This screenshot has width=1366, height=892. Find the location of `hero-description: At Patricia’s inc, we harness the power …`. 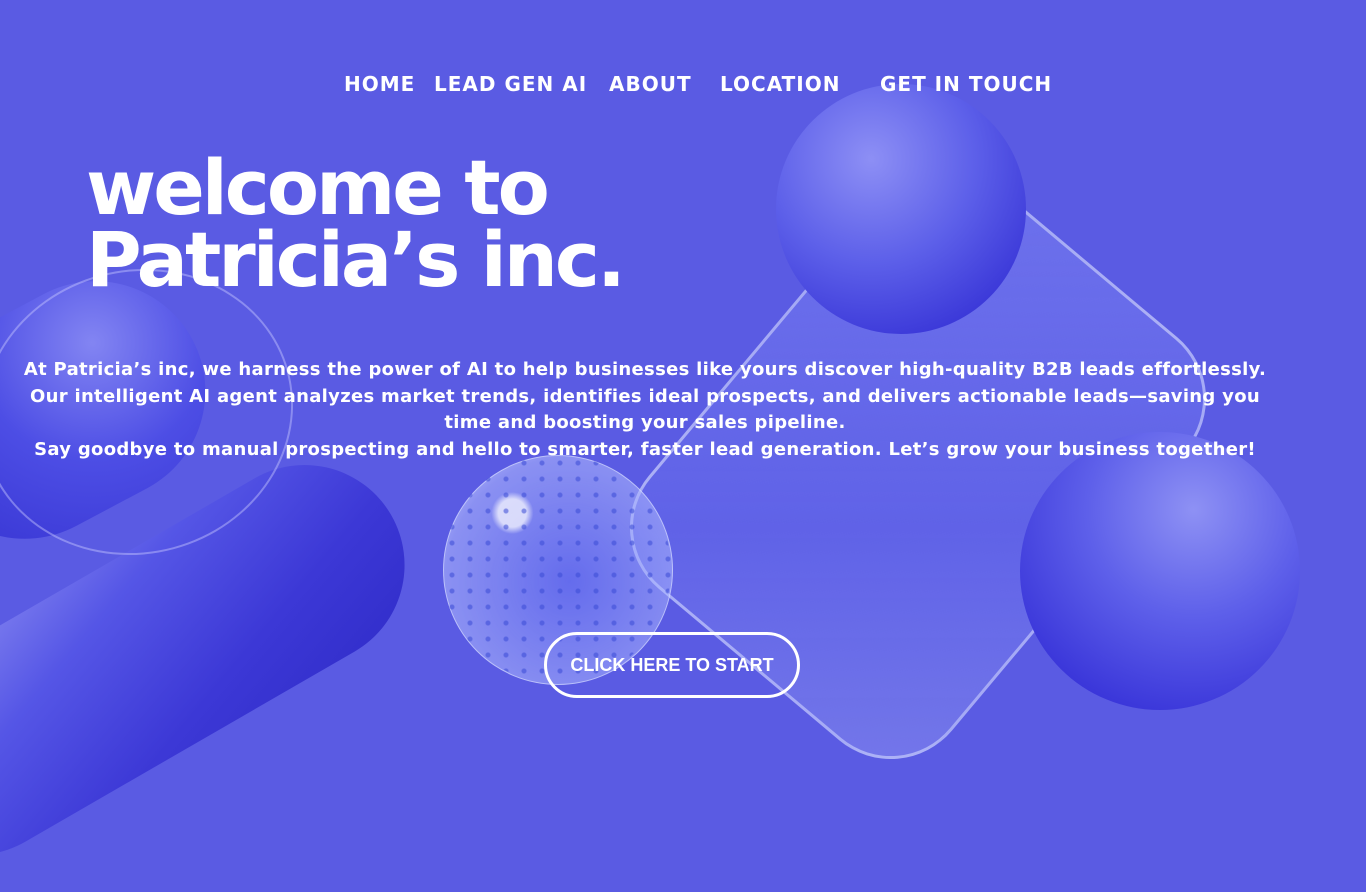

hero-description: At Patricia’s inc, we harness the power … is located at coordinates (645, 410).